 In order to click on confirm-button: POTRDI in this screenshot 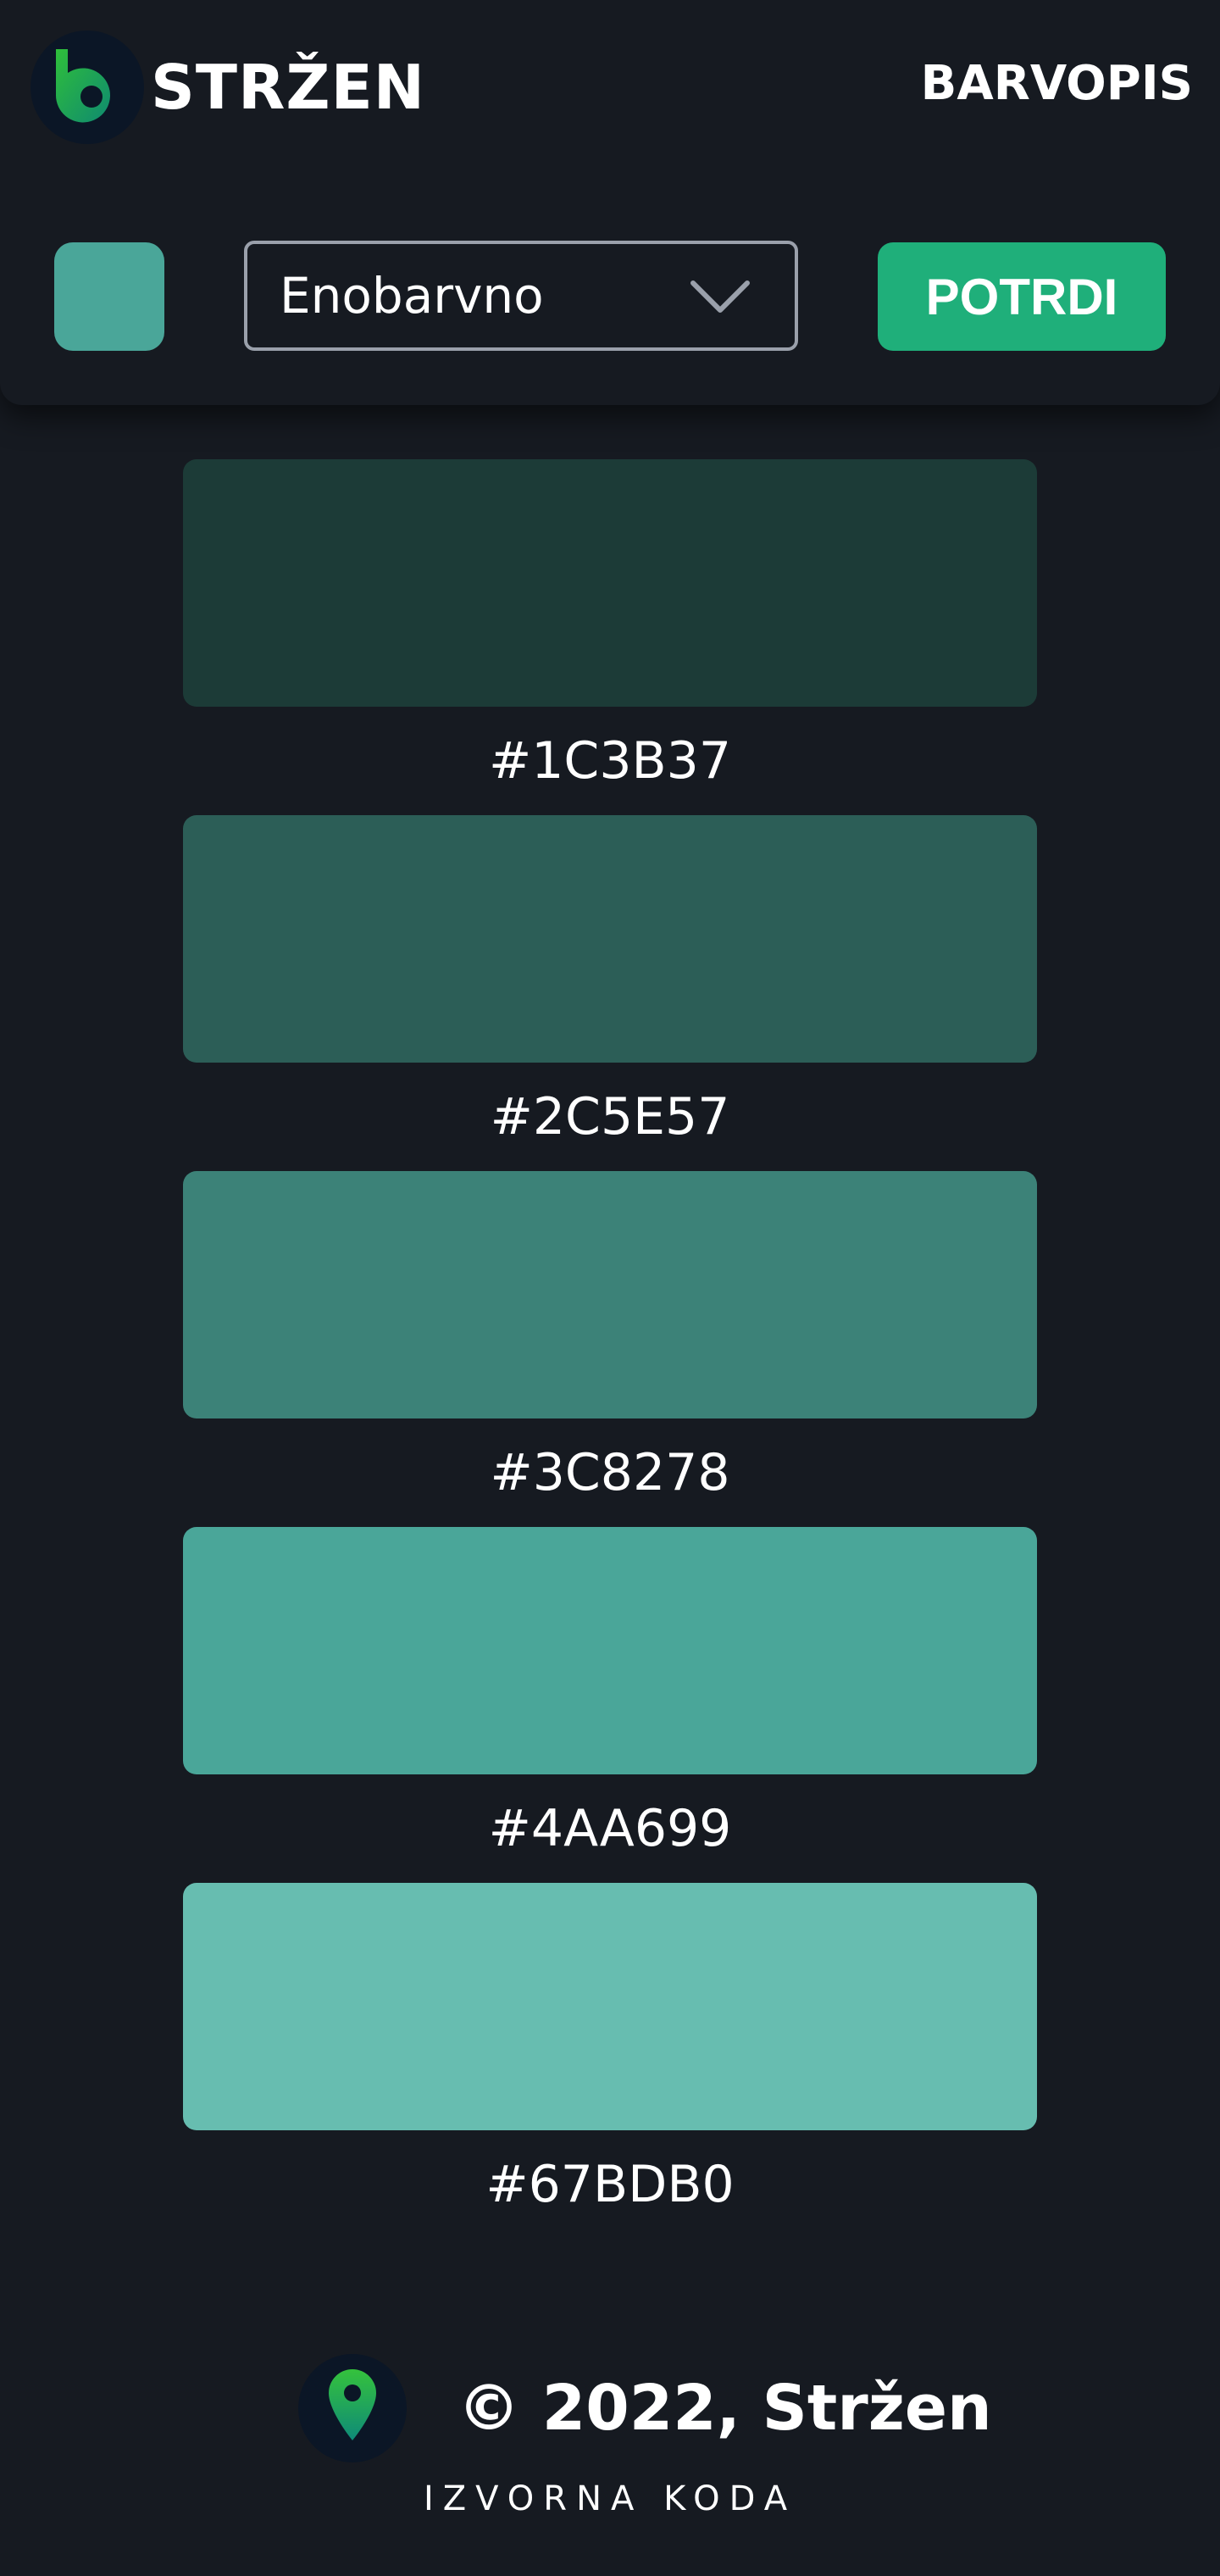, I will do `click(1022, 296)`.